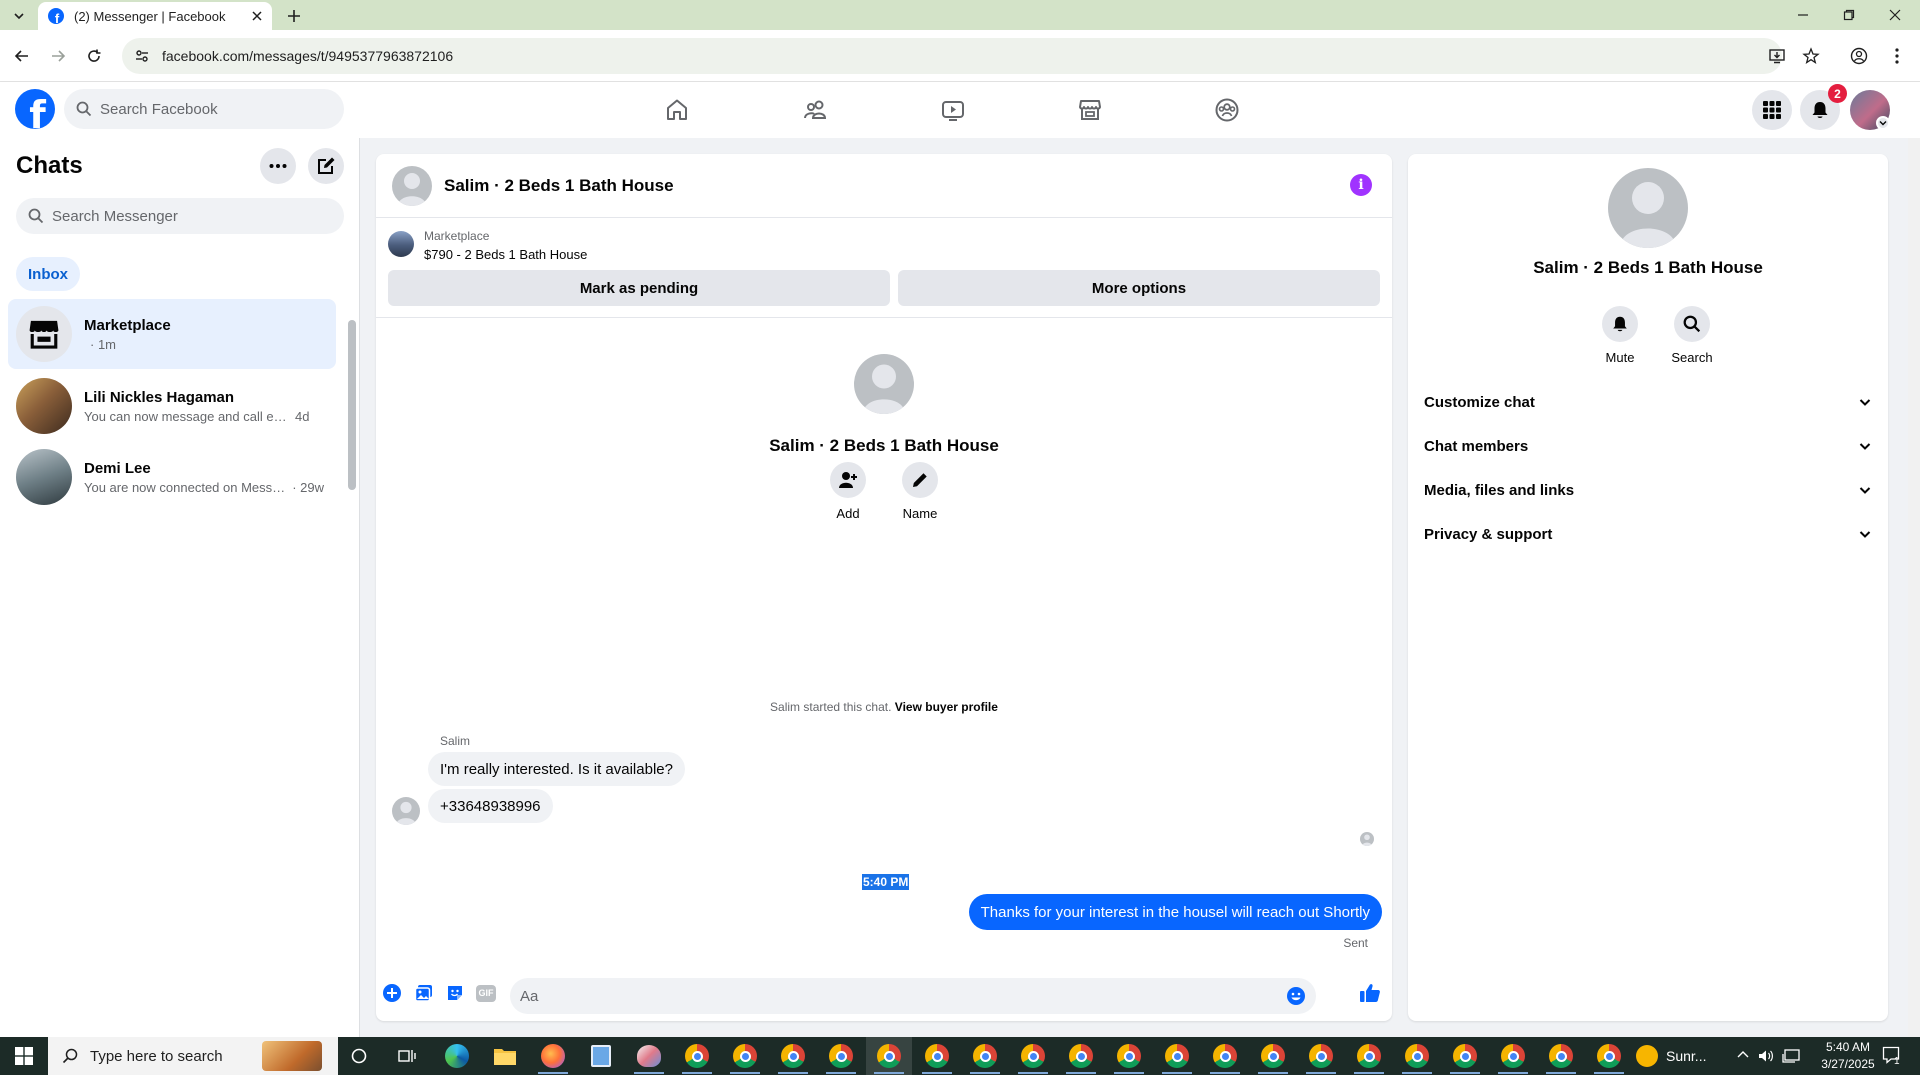 The image size is (1920, 1075). I want to click on listing-thumbnail, so click(401, 244).